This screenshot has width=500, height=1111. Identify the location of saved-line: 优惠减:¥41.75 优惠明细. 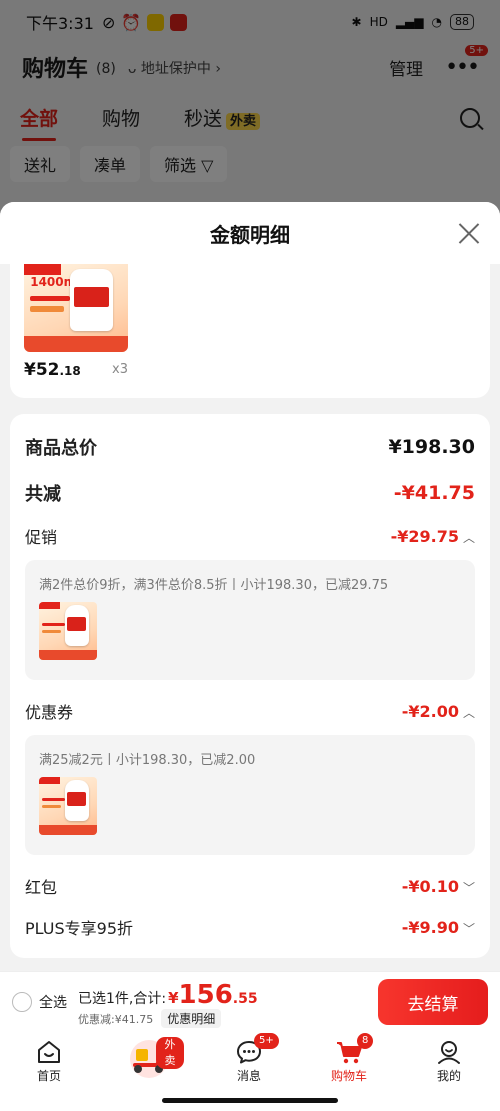
(150, 1018).